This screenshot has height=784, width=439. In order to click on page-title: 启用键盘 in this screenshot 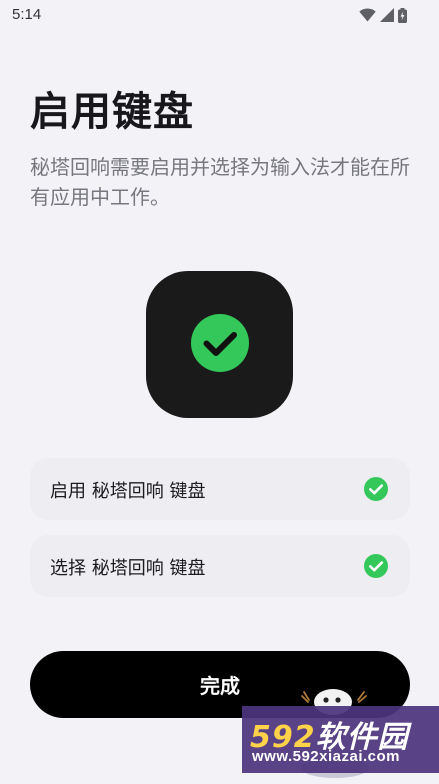, I will do `click(112, 112)`.